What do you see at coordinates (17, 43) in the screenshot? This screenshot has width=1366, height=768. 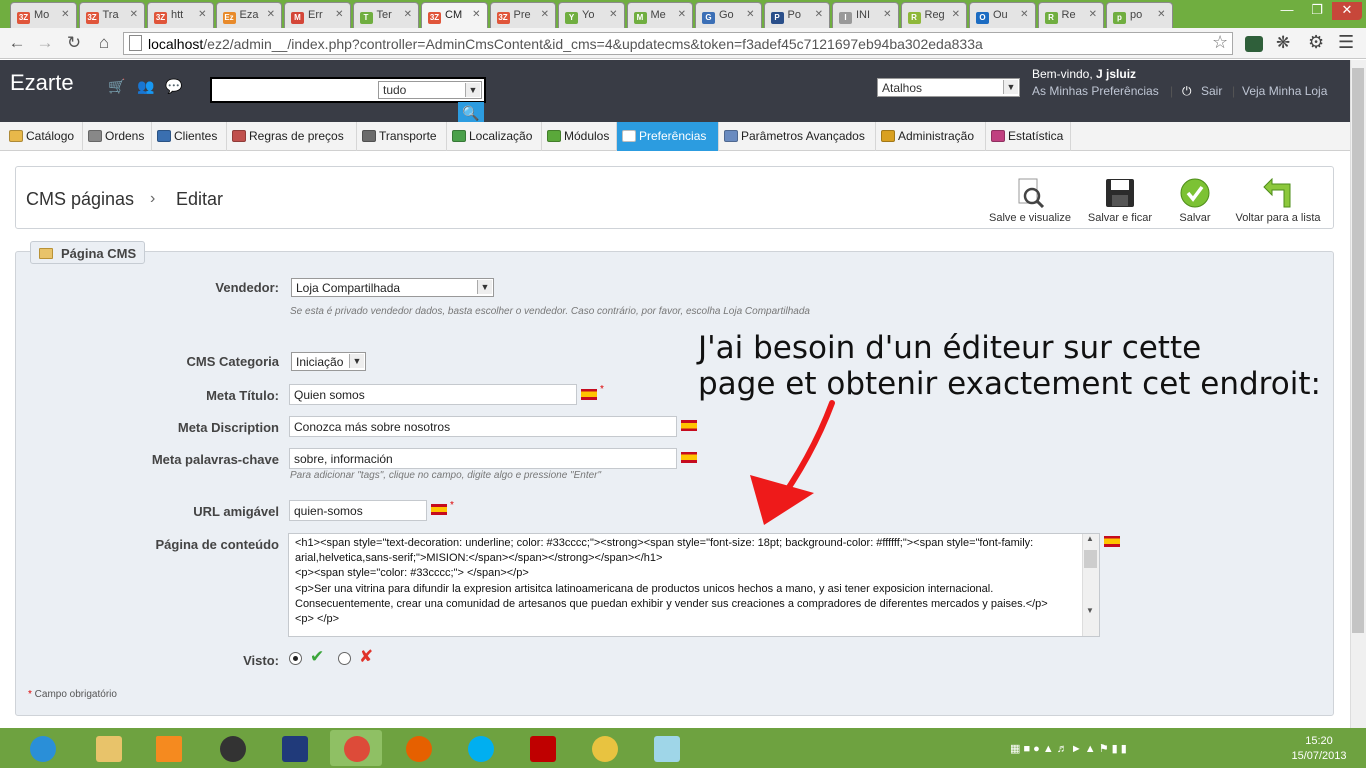 I see `back-icon: ←` at bounding box center [17, 43].